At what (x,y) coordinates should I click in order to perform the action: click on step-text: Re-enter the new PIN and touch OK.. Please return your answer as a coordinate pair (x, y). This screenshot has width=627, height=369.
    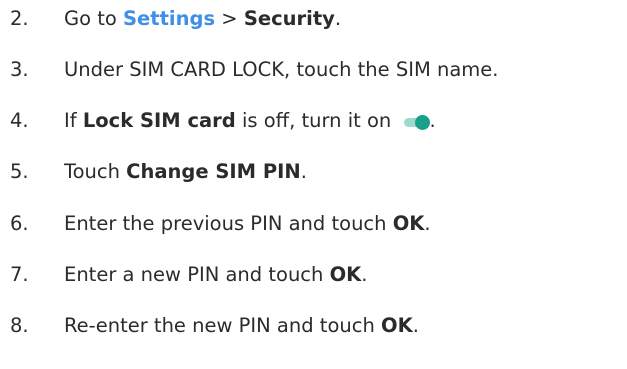
    Looking at the image, I should click on (241, 326).